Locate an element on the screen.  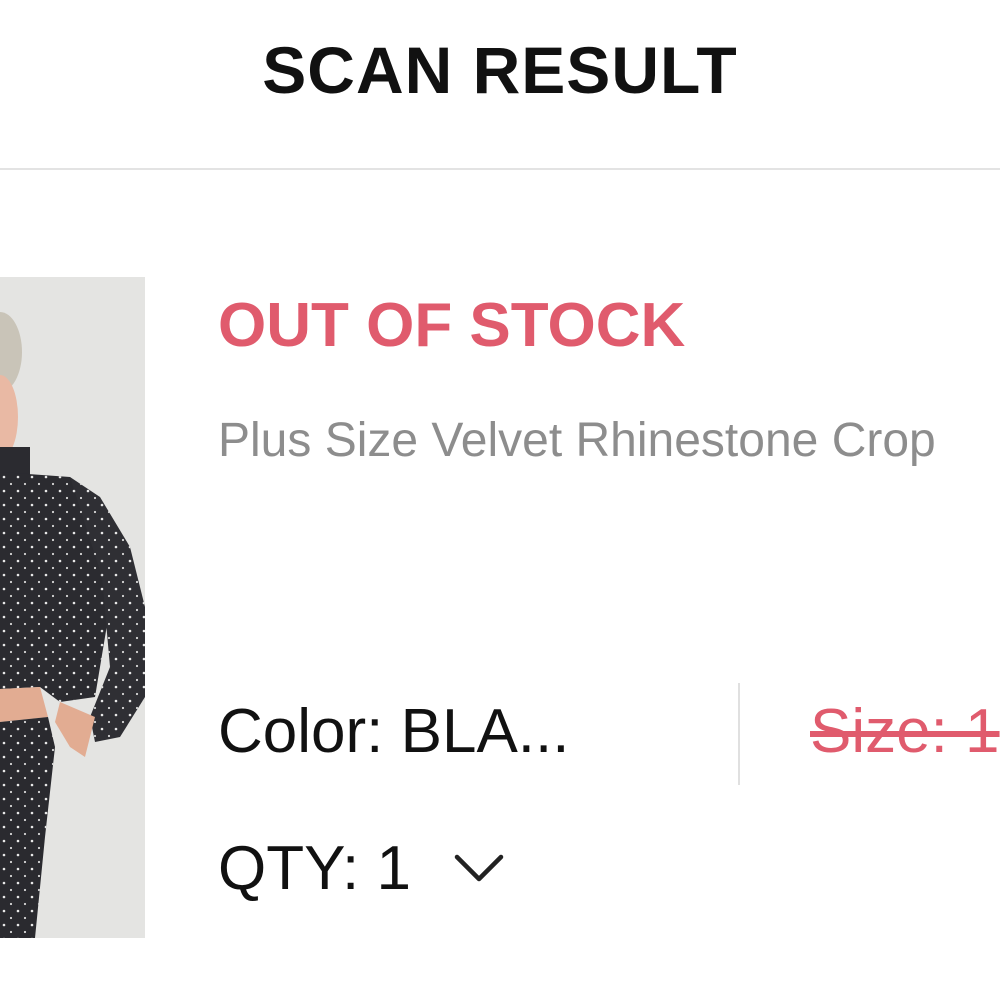
quantity-selector: QTY: 1 is located at coordinates (361, 868).